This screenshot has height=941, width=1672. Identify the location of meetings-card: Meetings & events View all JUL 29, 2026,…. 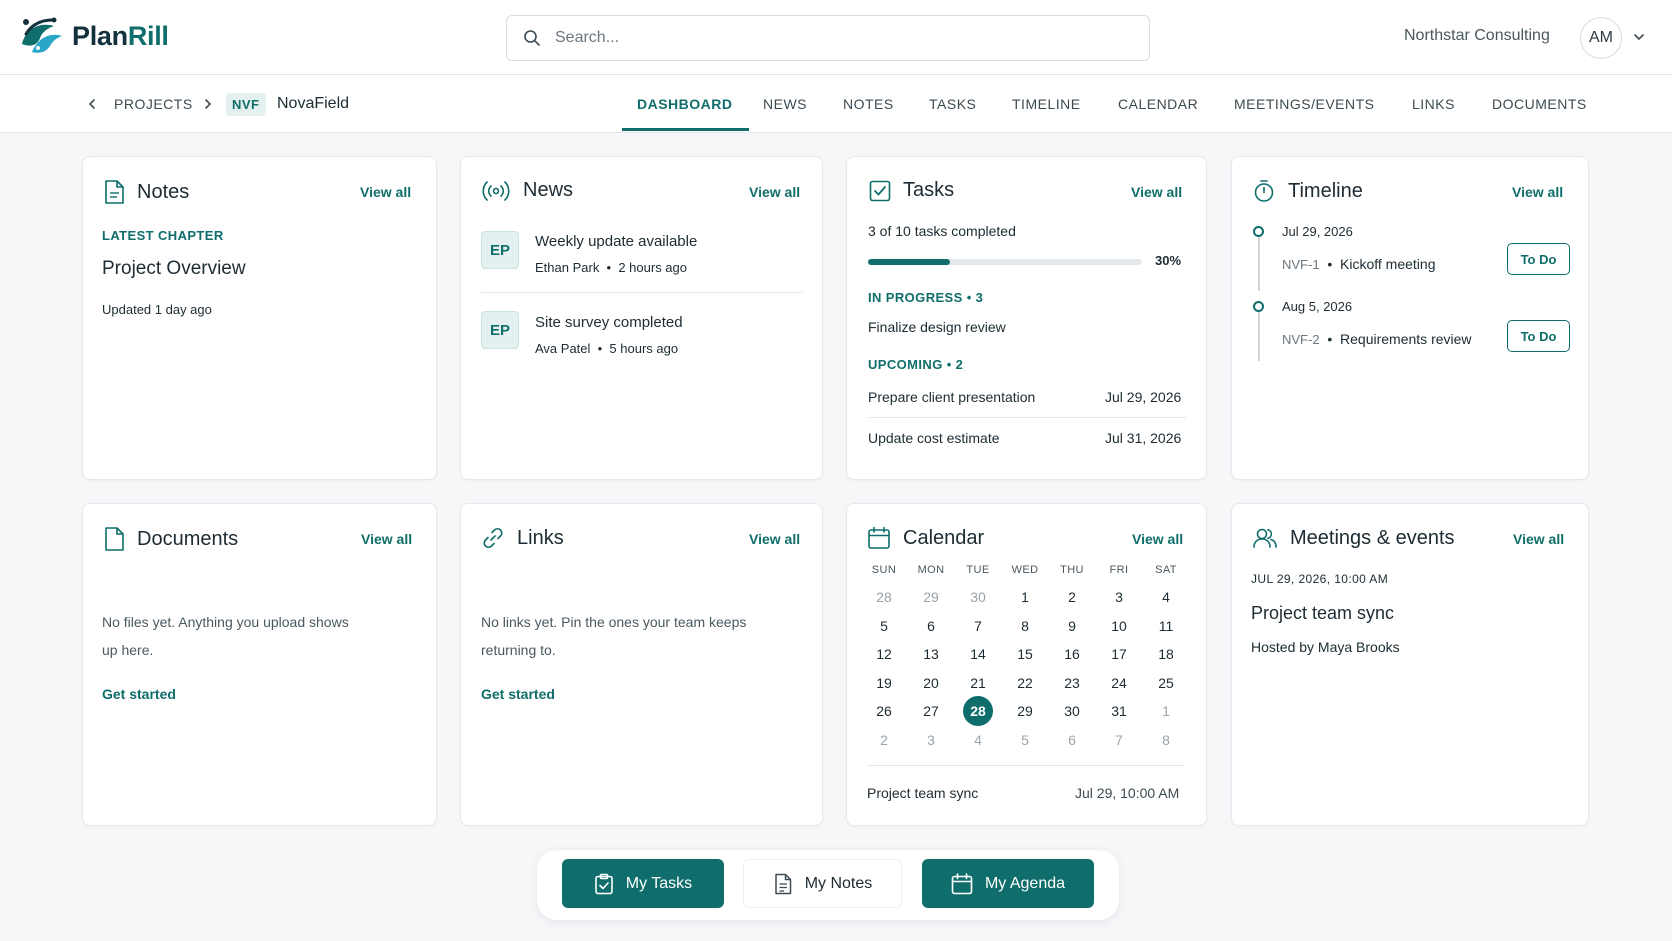
(1410, 664).